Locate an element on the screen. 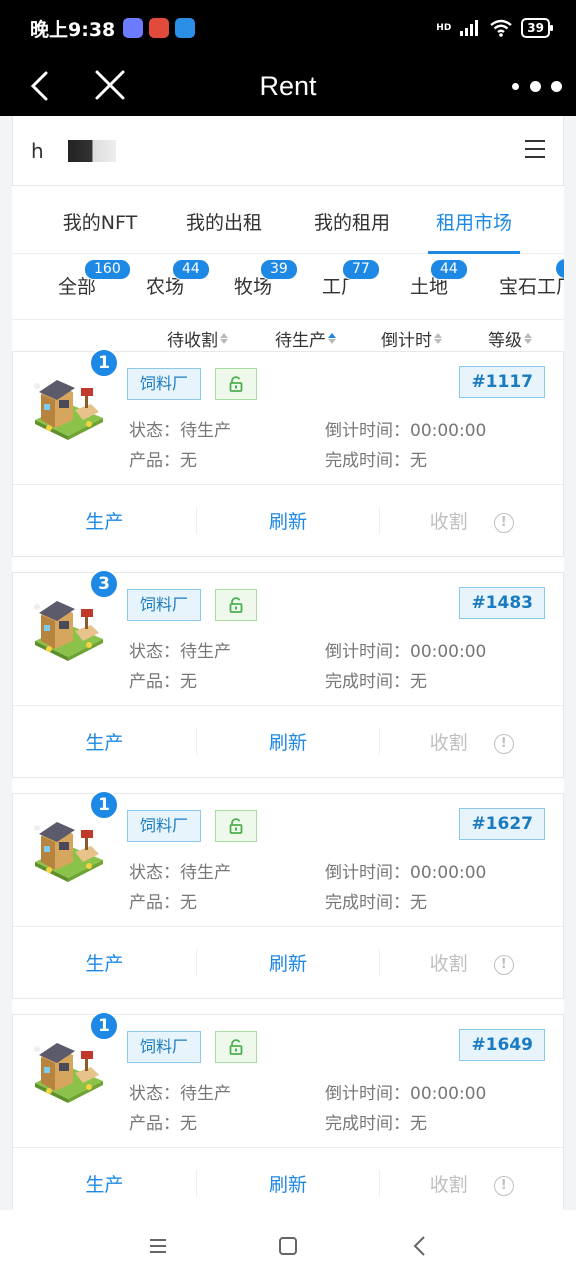 The image size is (576, 1280). sort-to-produce: 待生产 is located at coordinates (305, 338).